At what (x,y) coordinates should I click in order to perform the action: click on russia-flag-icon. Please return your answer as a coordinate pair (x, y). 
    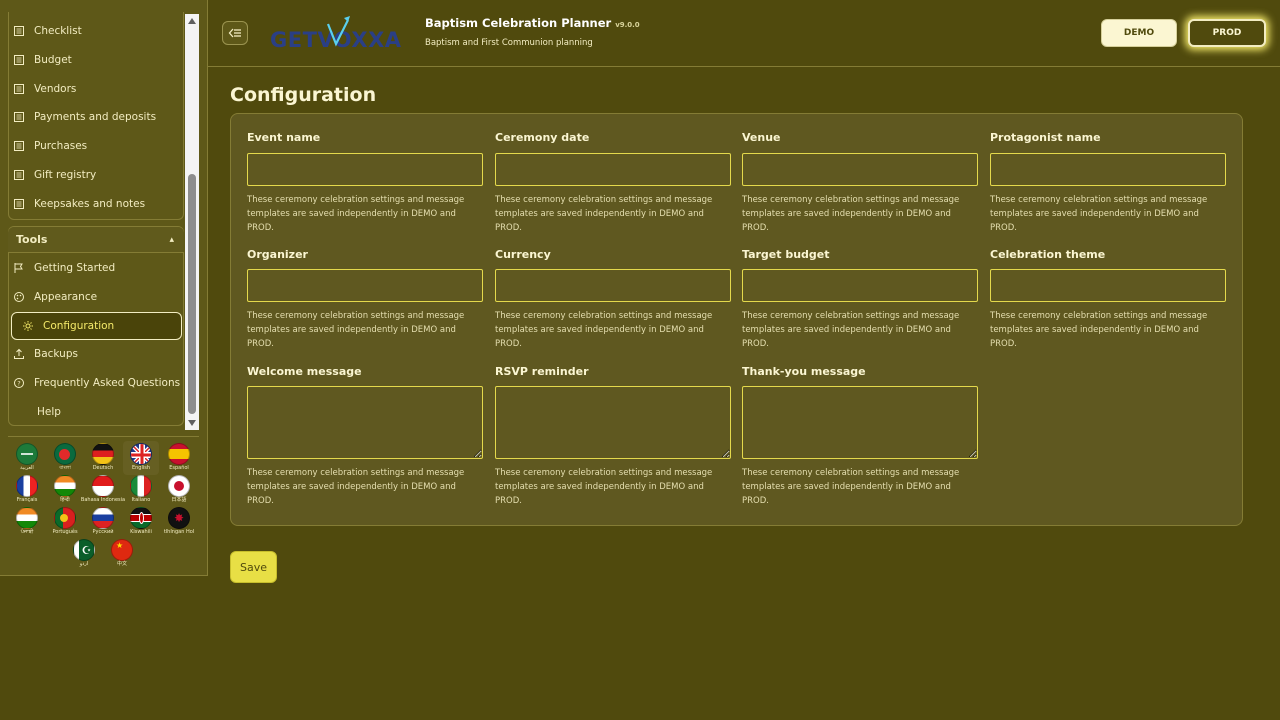
    Looking at the image, I should click on (103, 518).